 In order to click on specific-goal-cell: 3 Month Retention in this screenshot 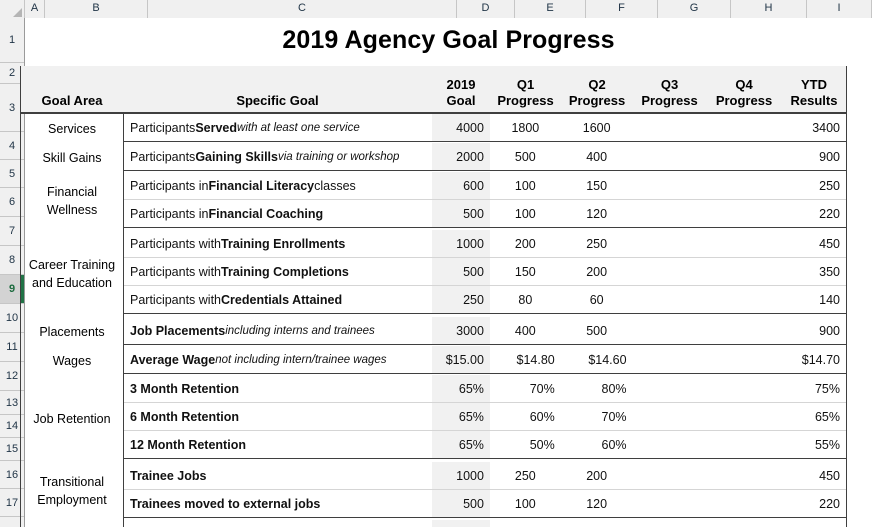, I will do `click(278, 388)`.